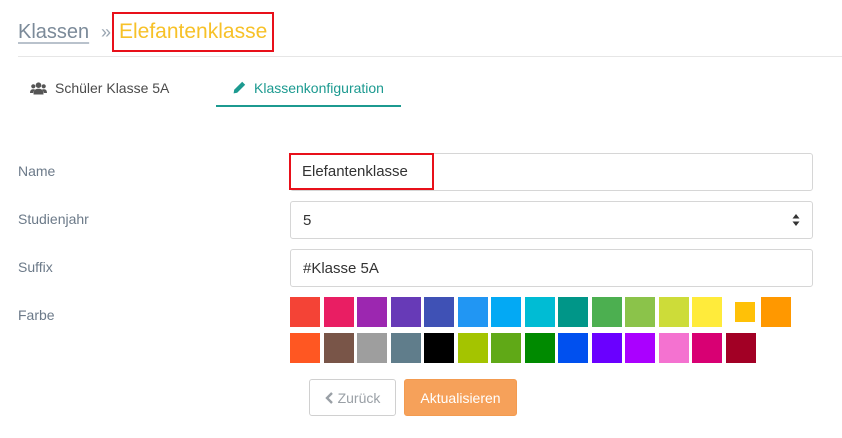 This screenshot has height=438, width=842. What do you see at coordinates (35, 267) in the screenshot?
I see `suffix-label: Suffix` at bounding box center [35, 267].